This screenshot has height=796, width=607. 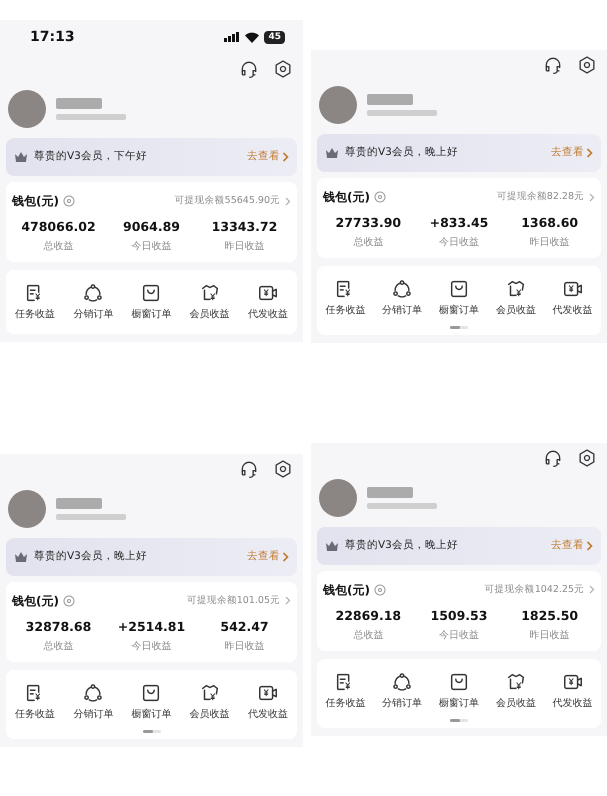 I want to click on status-time: 17:13, so click(x=52, y=37).